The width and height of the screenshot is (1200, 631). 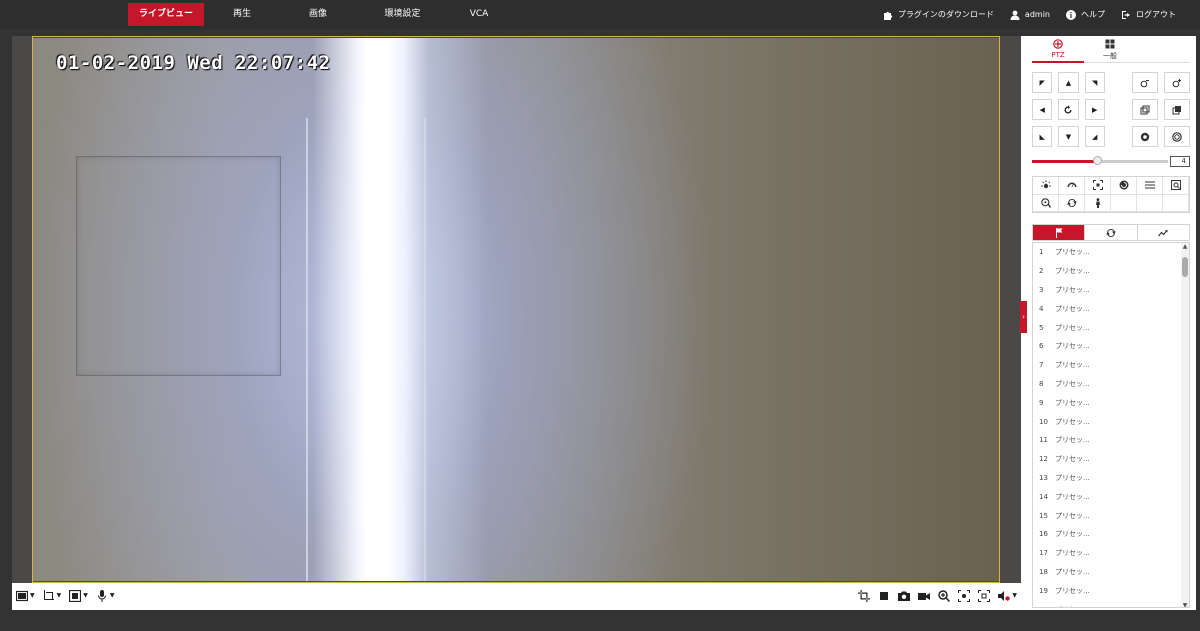 What do you see at coordinates (964, 596) in the screenshot?
I see `regional-focus-button` at bounding box center [964, 596].